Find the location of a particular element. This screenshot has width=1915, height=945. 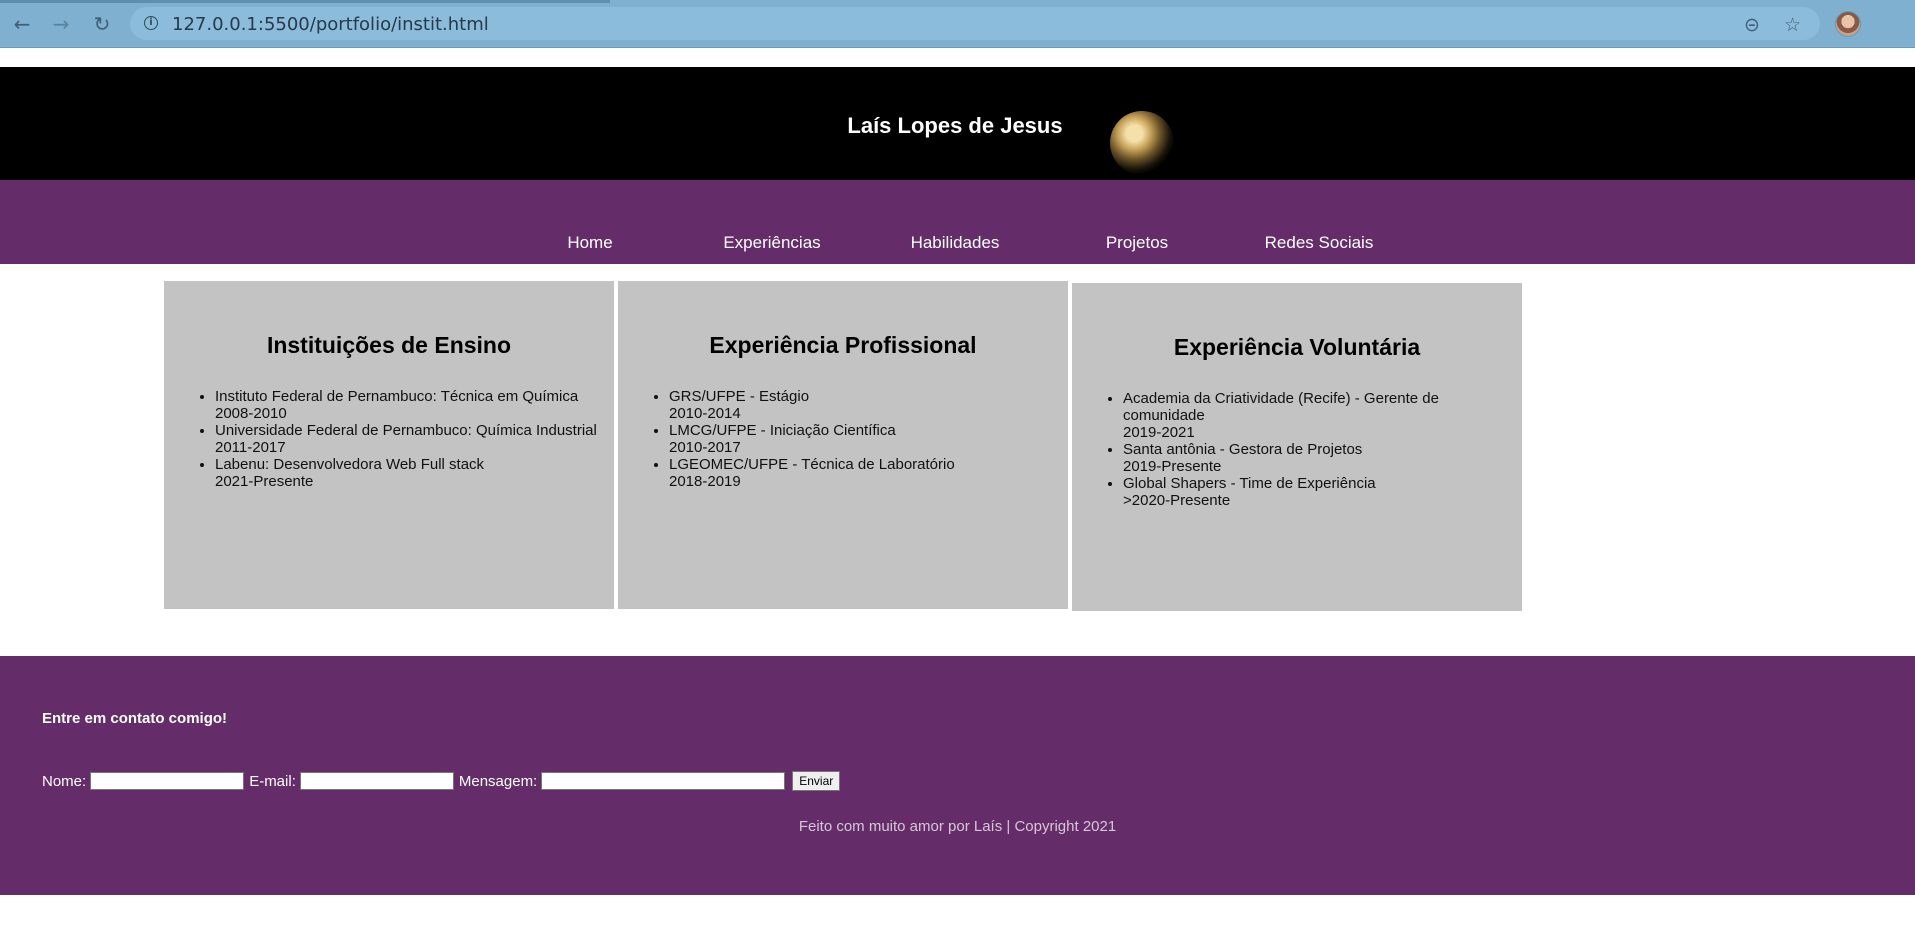

message-label: Mensagem: is located at coordinates (498, 781).